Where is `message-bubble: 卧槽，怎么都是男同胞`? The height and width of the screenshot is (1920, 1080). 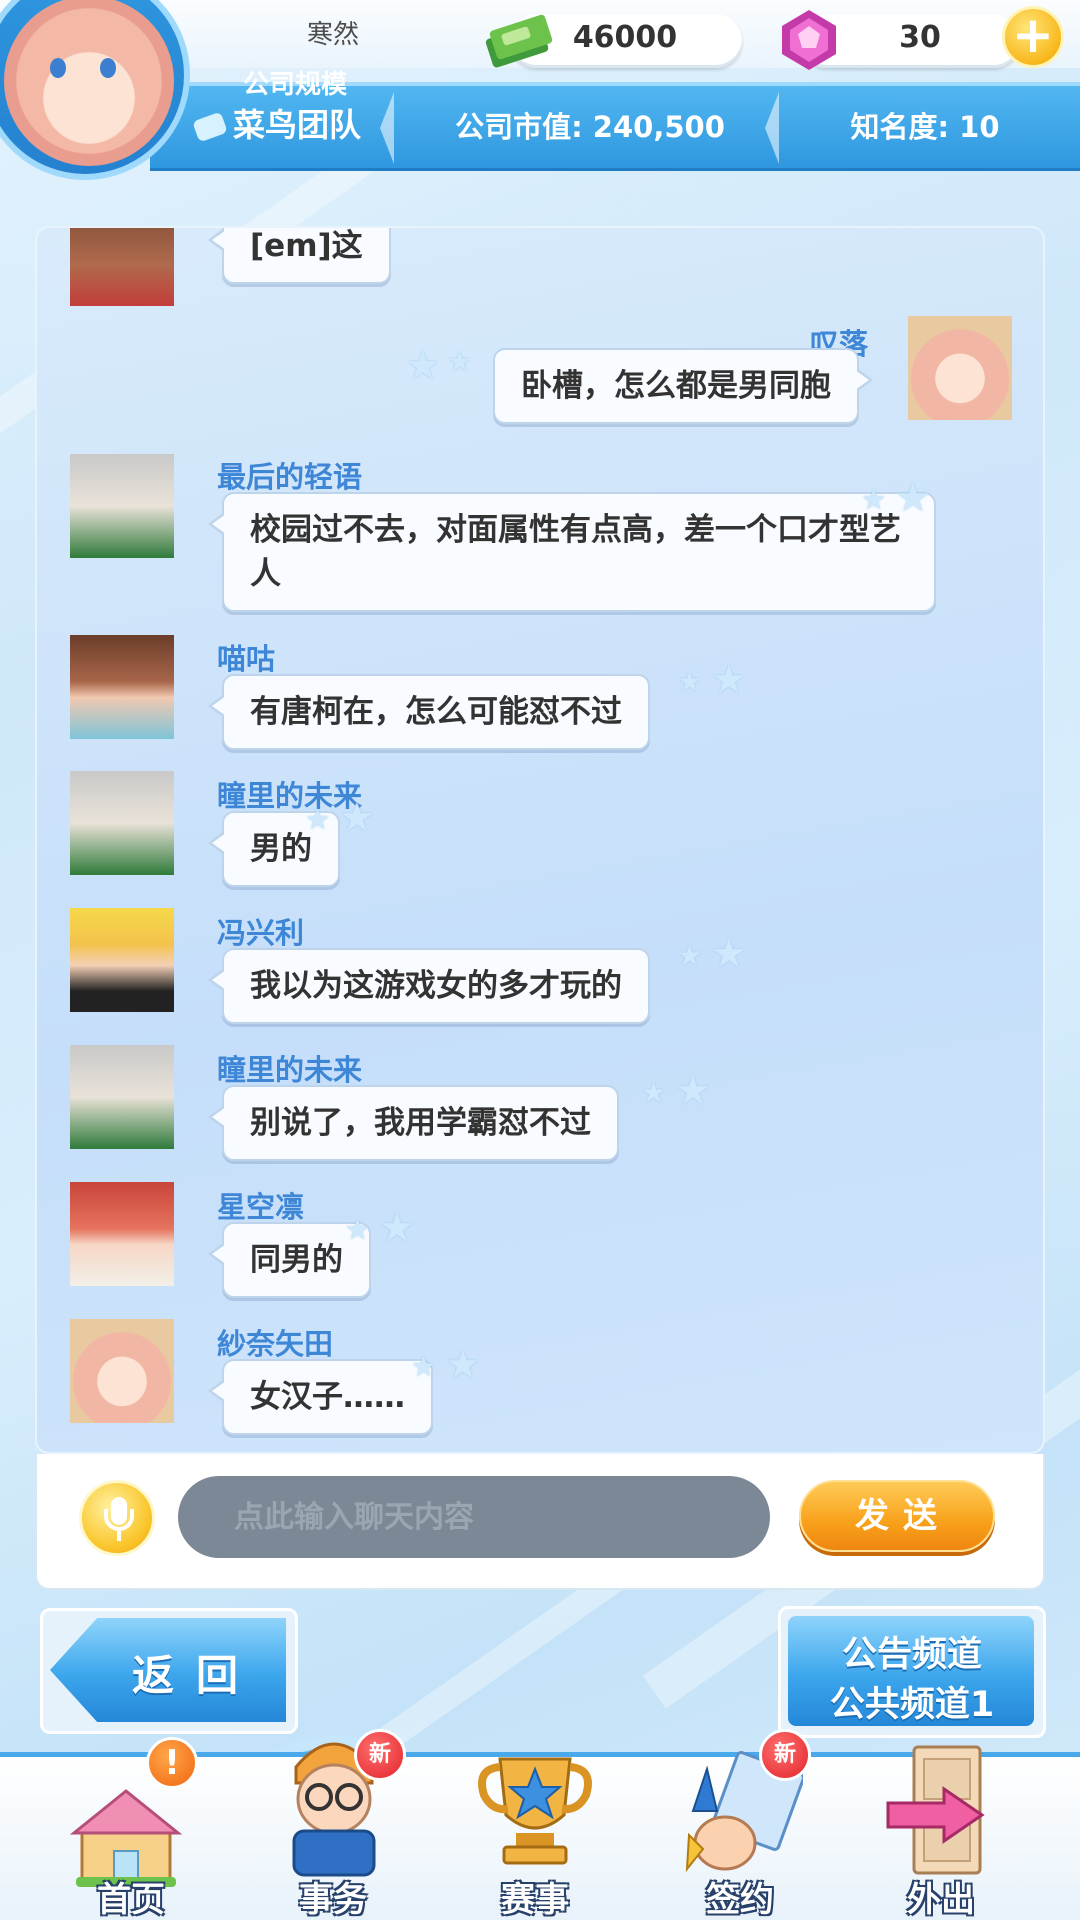 message-bubble: 卧槽，怎么都是男同胞 is located at coordinates (683, 386).